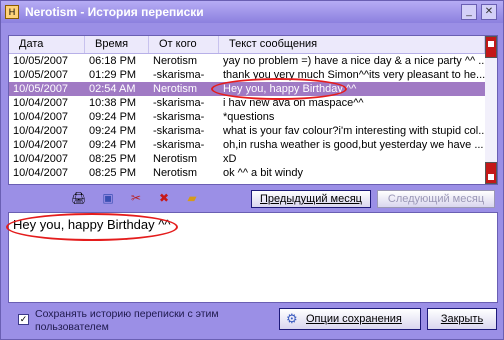  I want to click on cell-text: i hav new ava on maspace^^, so click(293, 103).